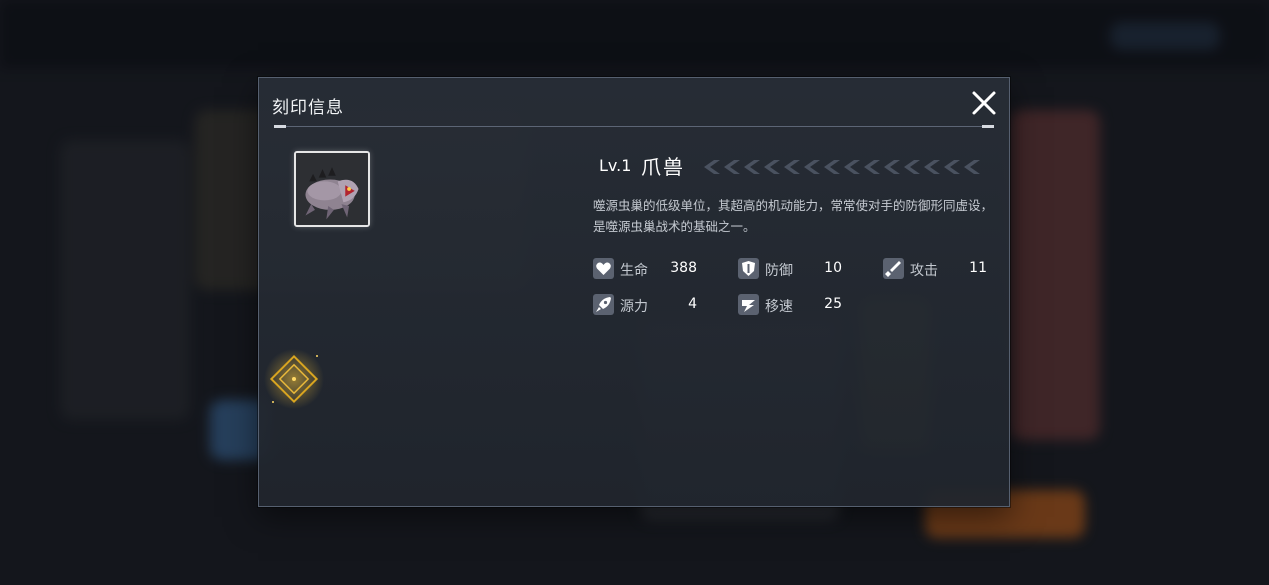 The image size is (1269, 585). I want to click on stat-attack: 攻击 11, so click(938, 270).